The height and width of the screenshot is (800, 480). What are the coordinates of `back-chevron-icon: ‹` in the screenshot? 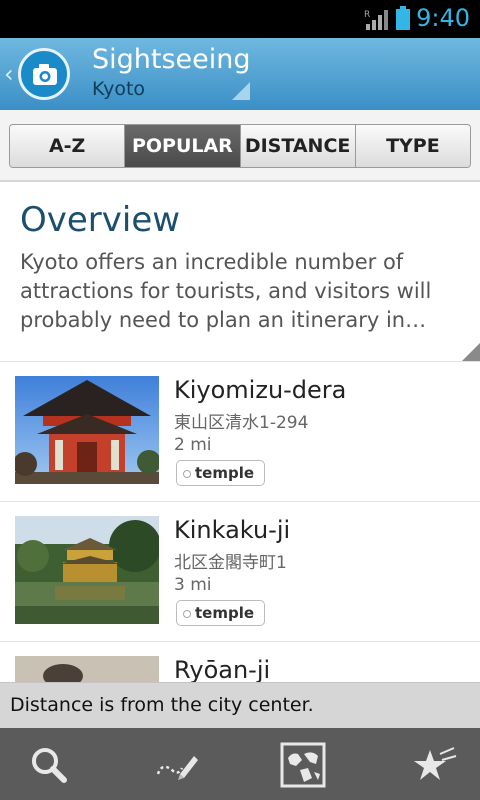 It's located at (9, 74).